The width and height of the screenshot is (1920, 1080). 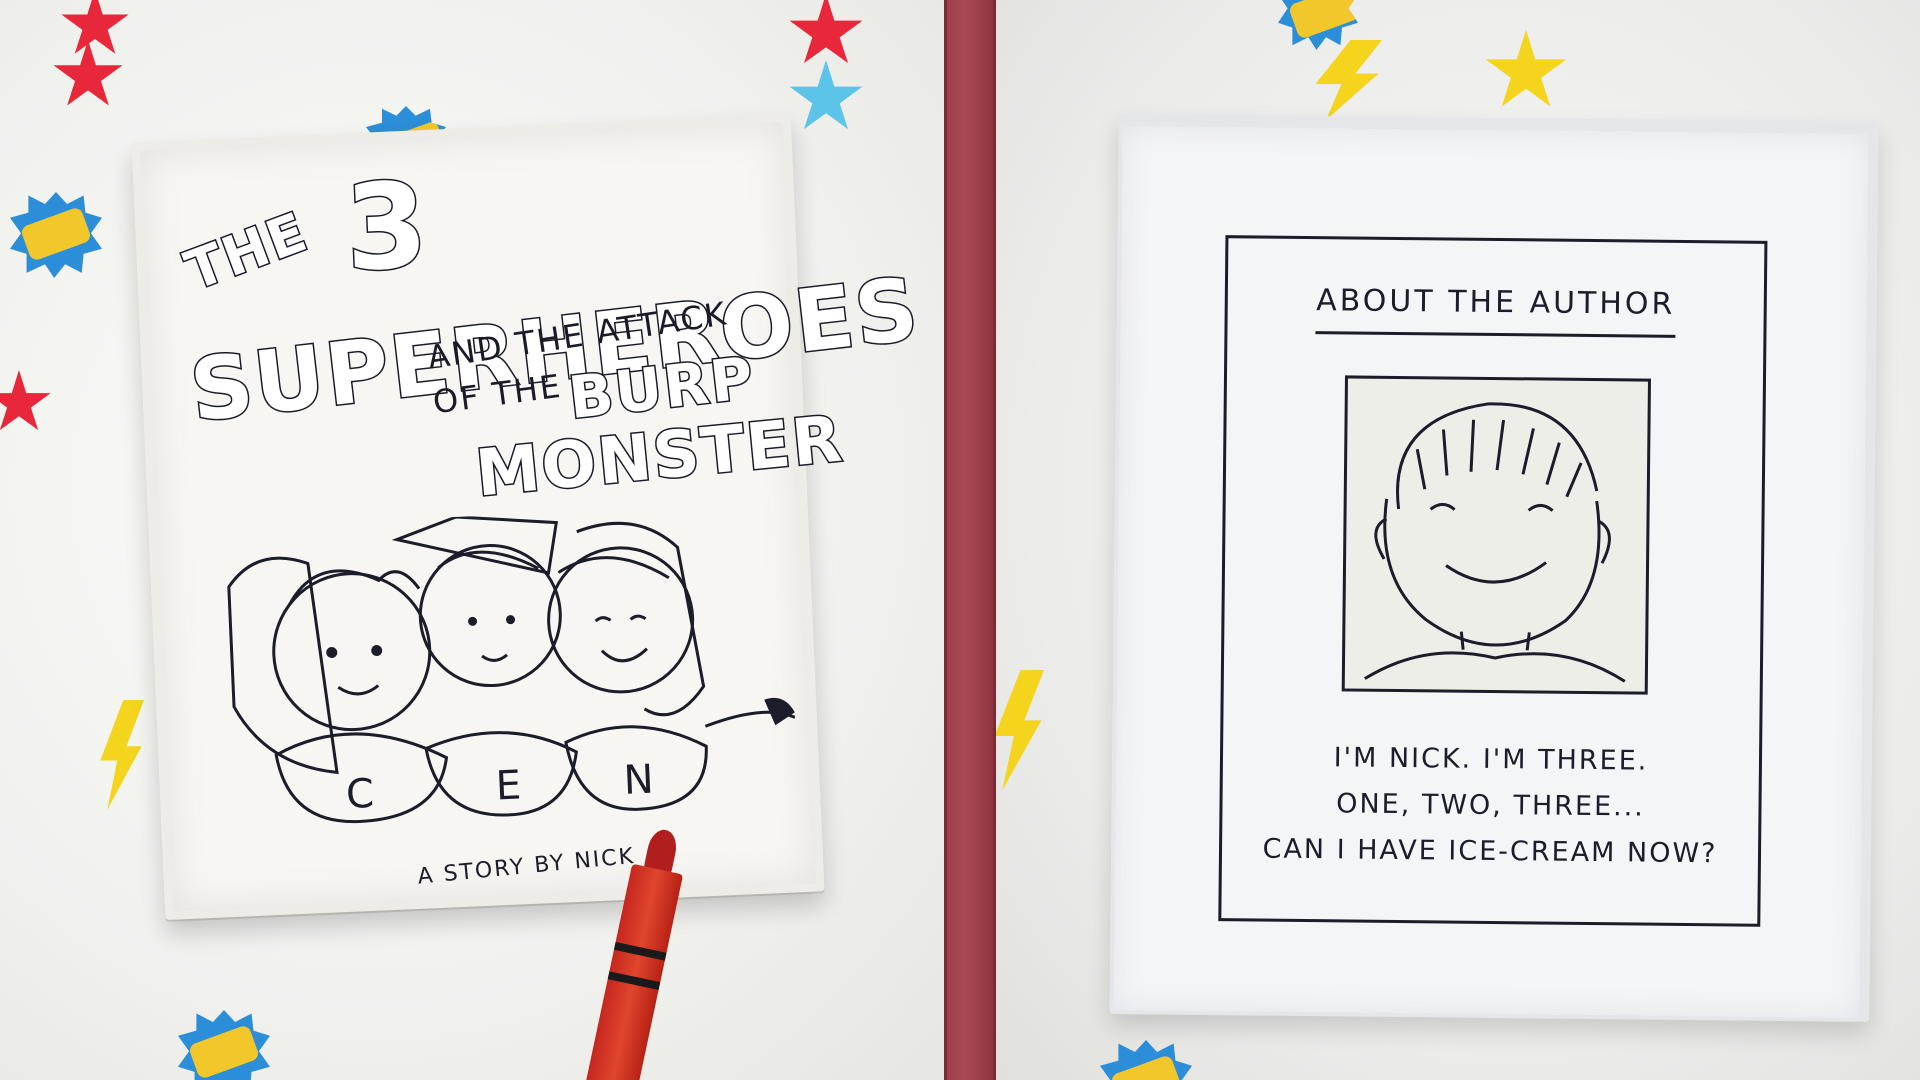 What do you see at coordinates (1495, 302) in the screenshot?
I see `about-author-heading: ABOUT THE AUTHOR` at bounding box center [1495, 302].